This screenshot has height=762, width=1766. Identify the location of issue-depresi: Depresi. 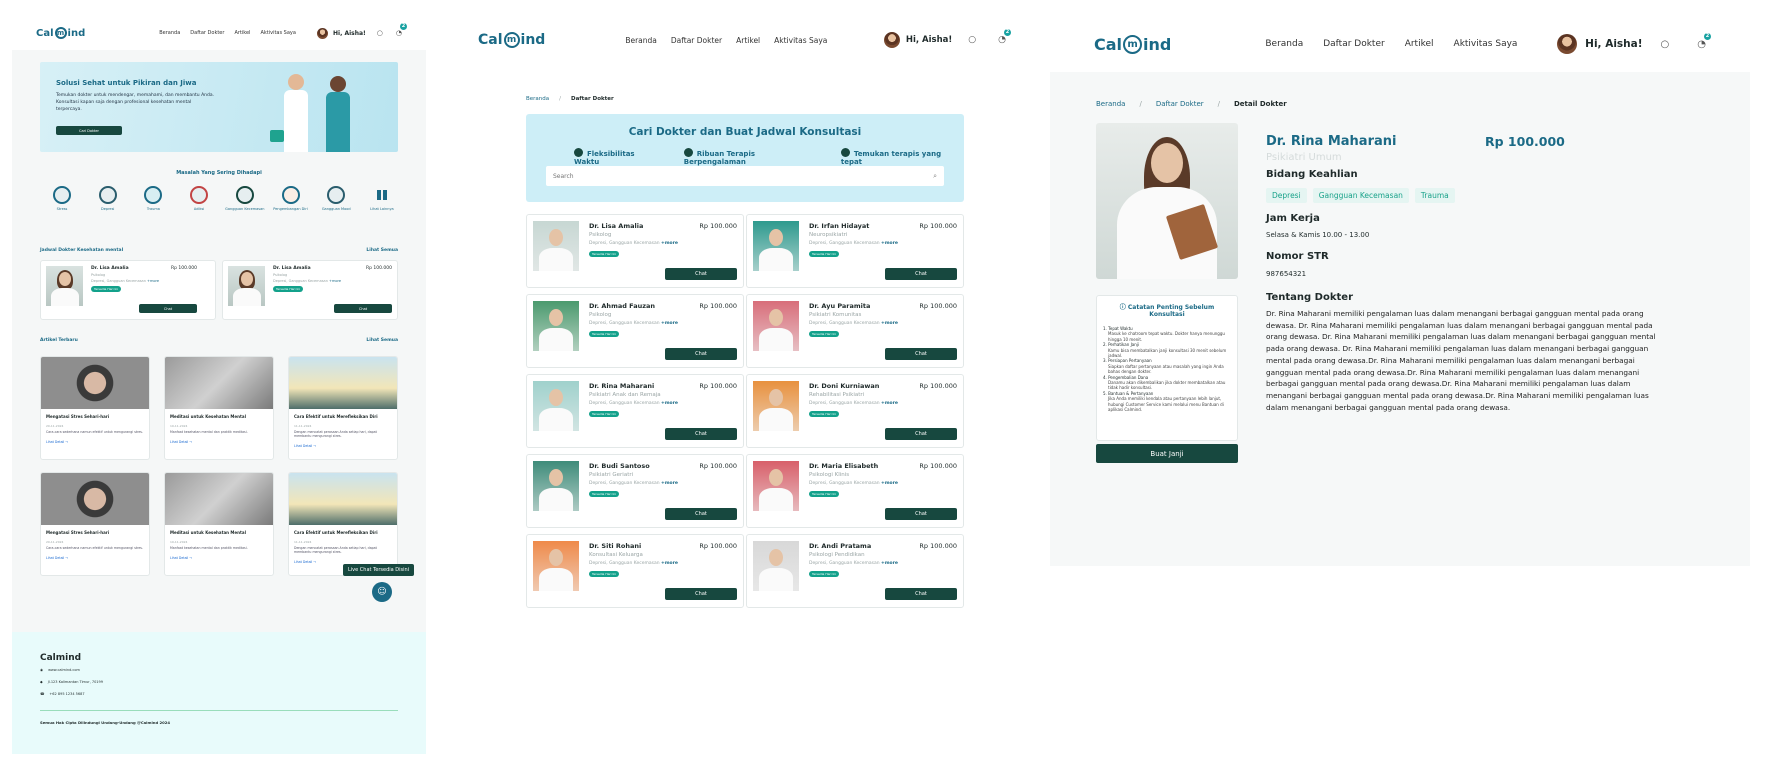
(108, 198).